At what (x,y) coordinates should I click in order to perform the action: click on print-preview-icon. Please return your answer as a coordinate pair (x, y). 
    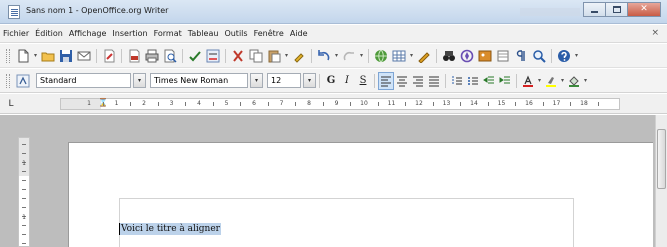
    Looking at the image, I should click on (170, 56).